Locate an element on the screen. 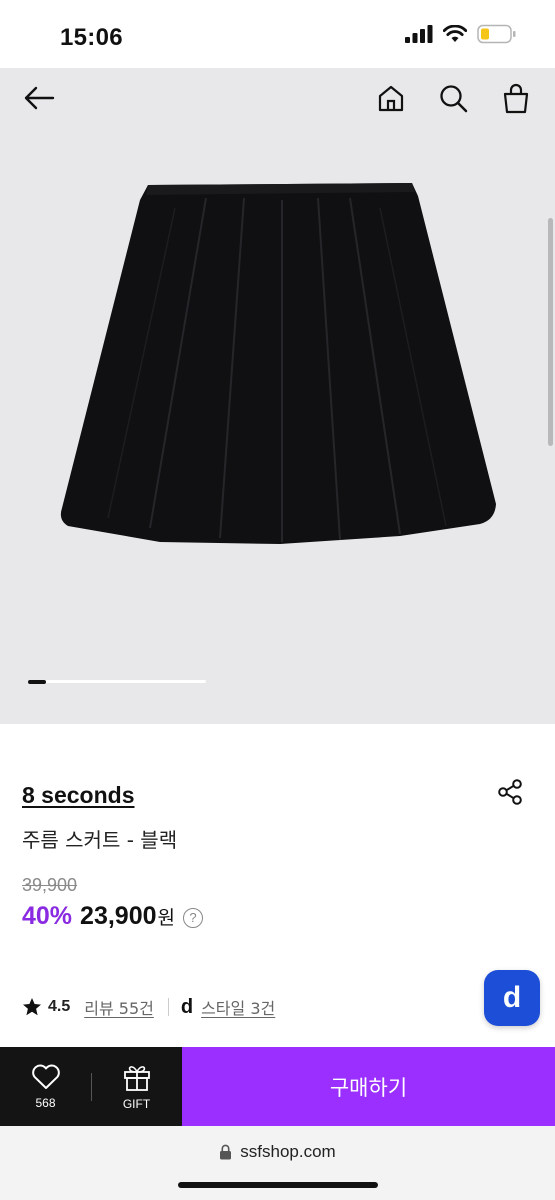 Image resolution: width=555 pixels, height=1200 pixels. secondary-actions: 568 GIFT is located at coordinates (91, 1086).